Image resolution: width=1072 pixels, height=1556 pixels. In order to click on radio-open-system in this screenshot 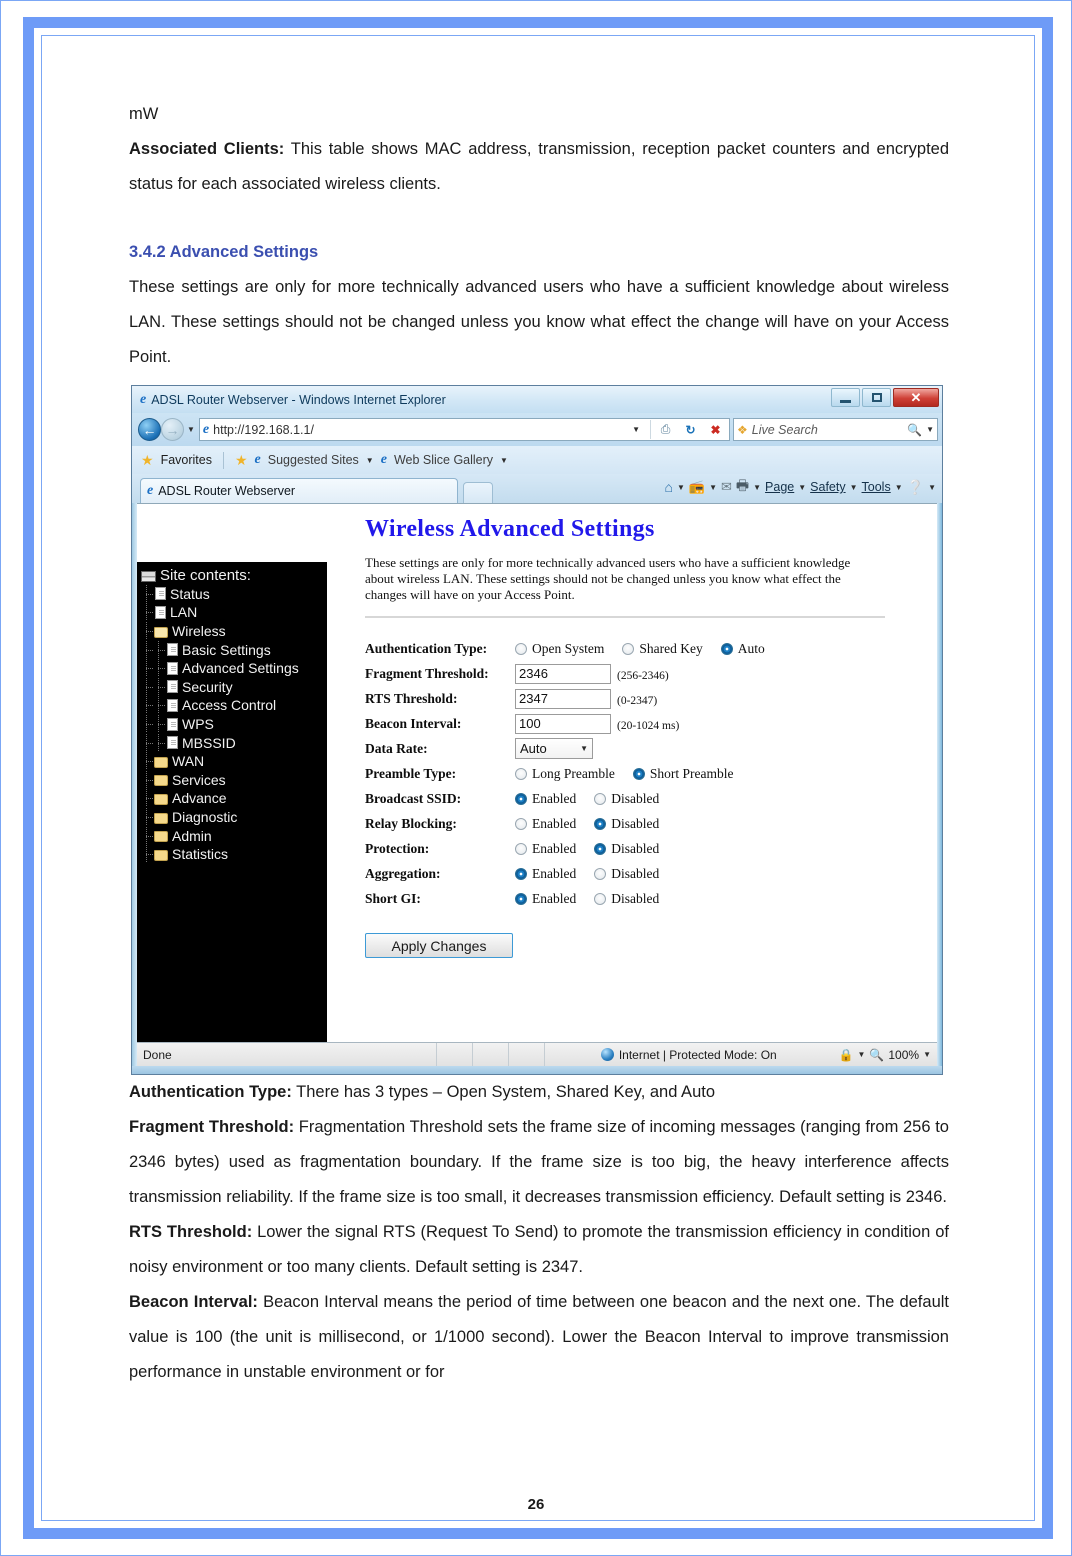, I will do `click(521, 648)`.